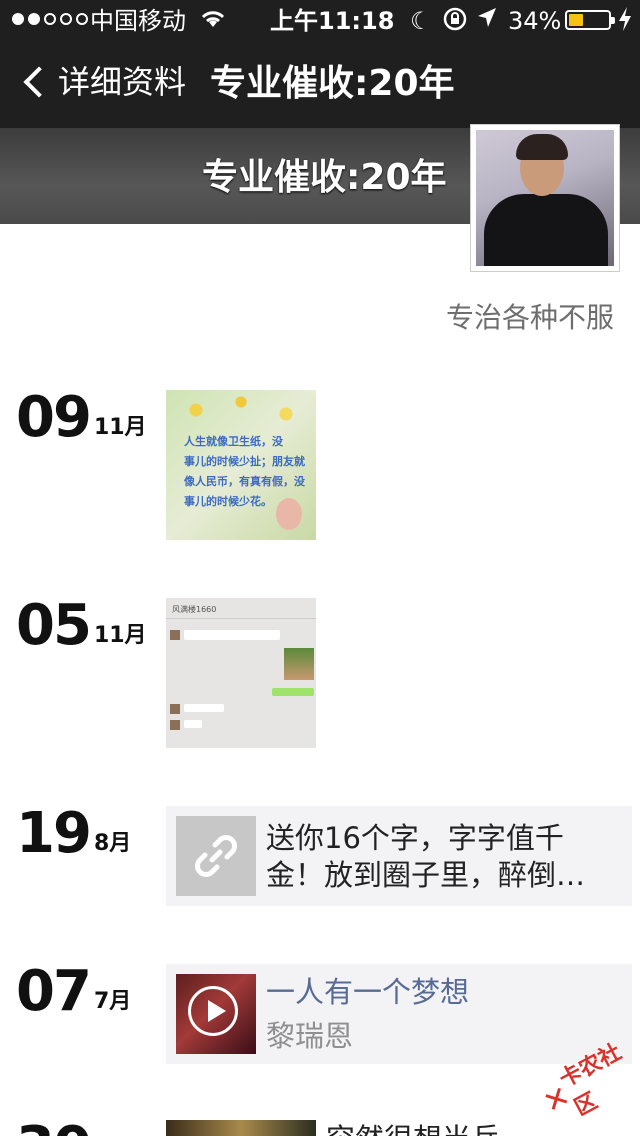 This screenshot has height=1136, width=640. Describe the element at coordinates (54, 625) in the screenshot. I see `post-day: 05` at that location.